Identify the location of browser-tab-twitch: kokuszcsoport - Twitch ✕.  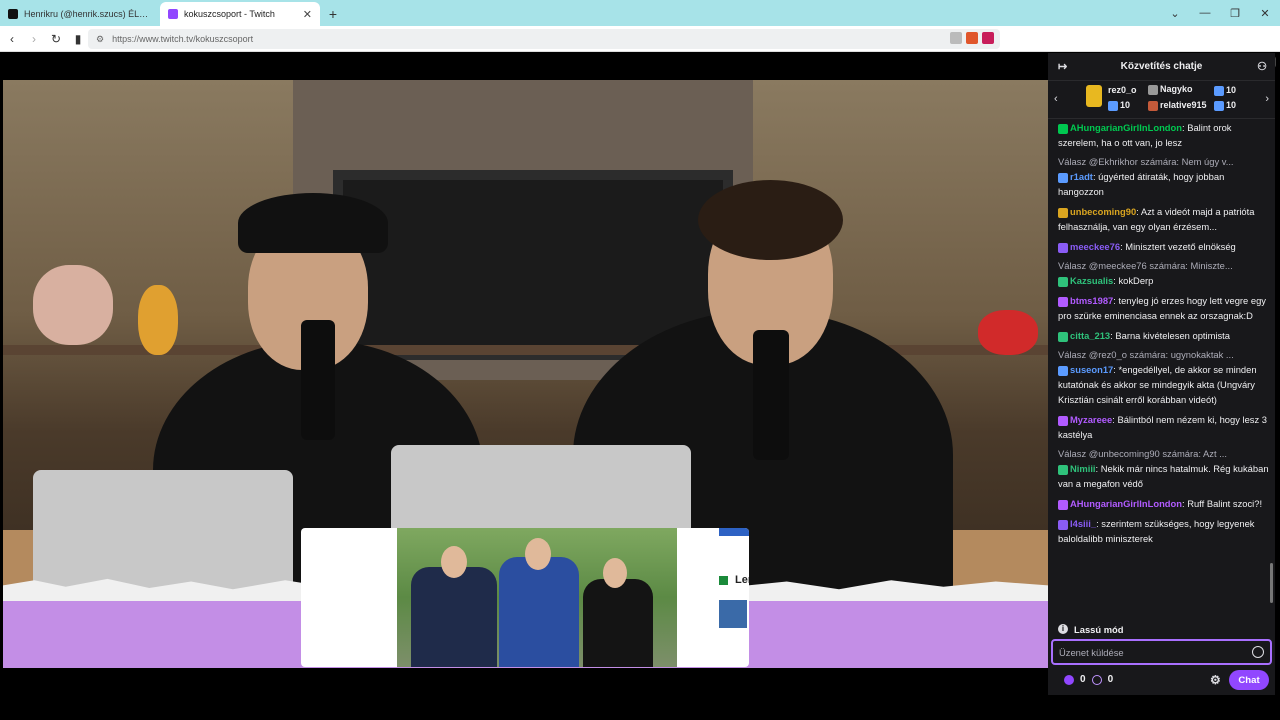
(240, 14).